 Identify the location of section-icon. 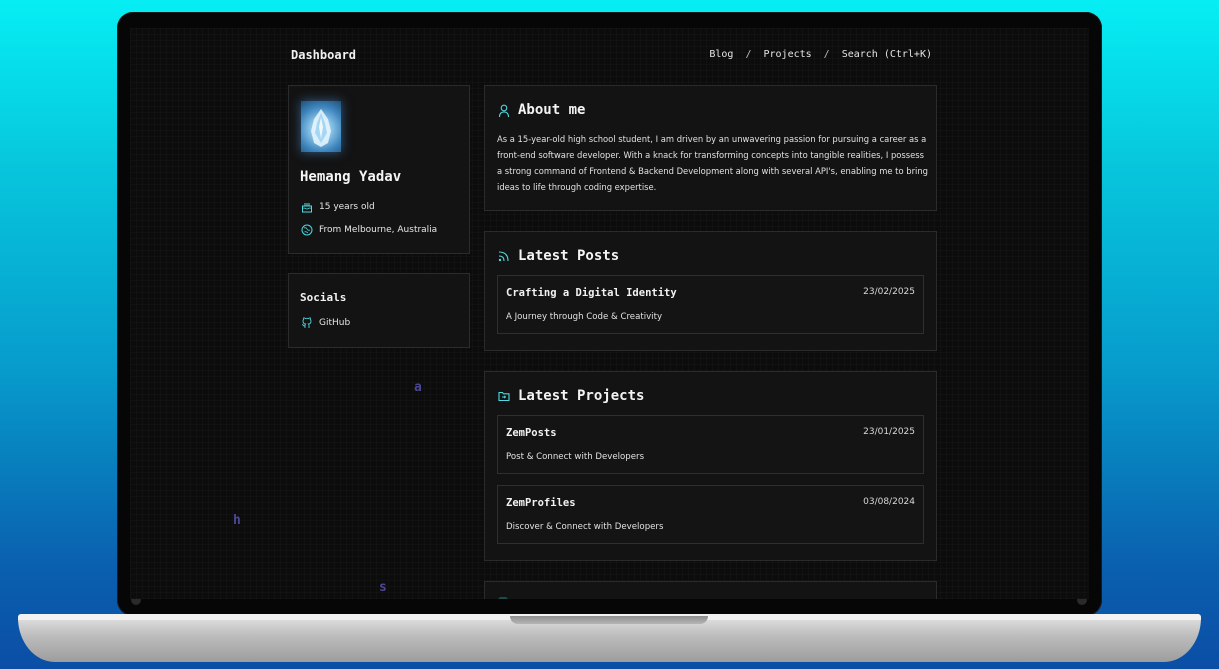
(503, 598).